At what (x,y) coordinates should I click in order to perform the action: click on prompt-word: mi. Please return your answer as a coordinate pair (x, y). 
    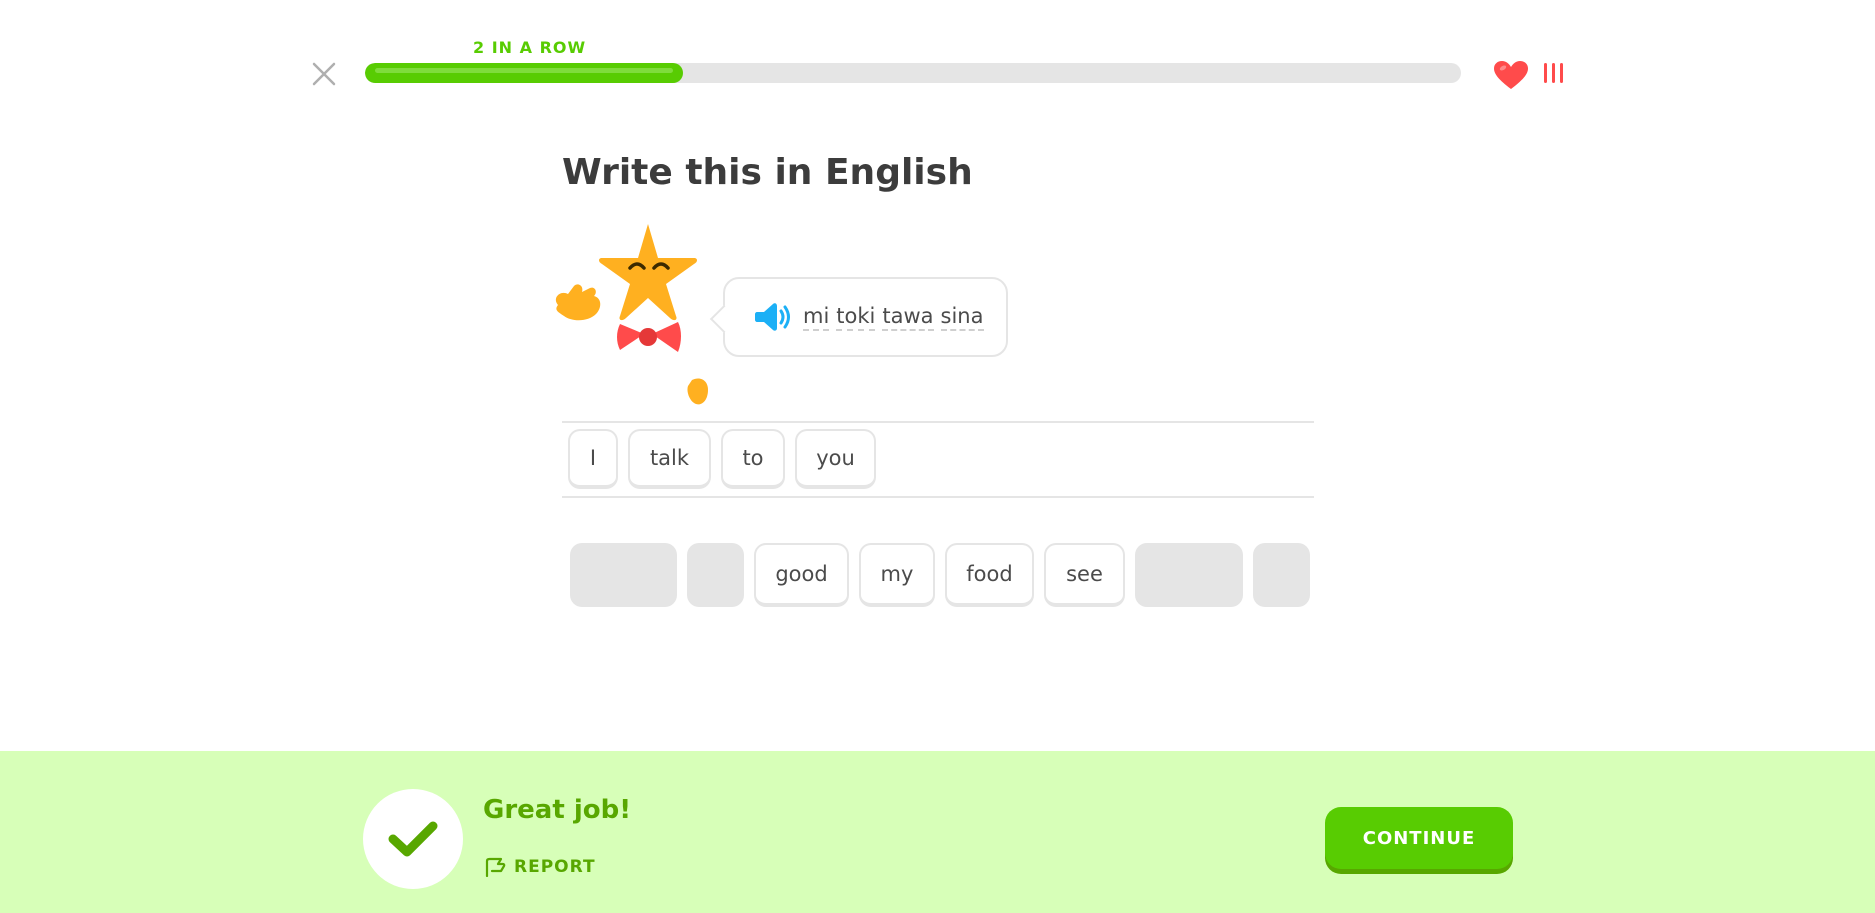
    Looking at the image, I should click on (816, 317).